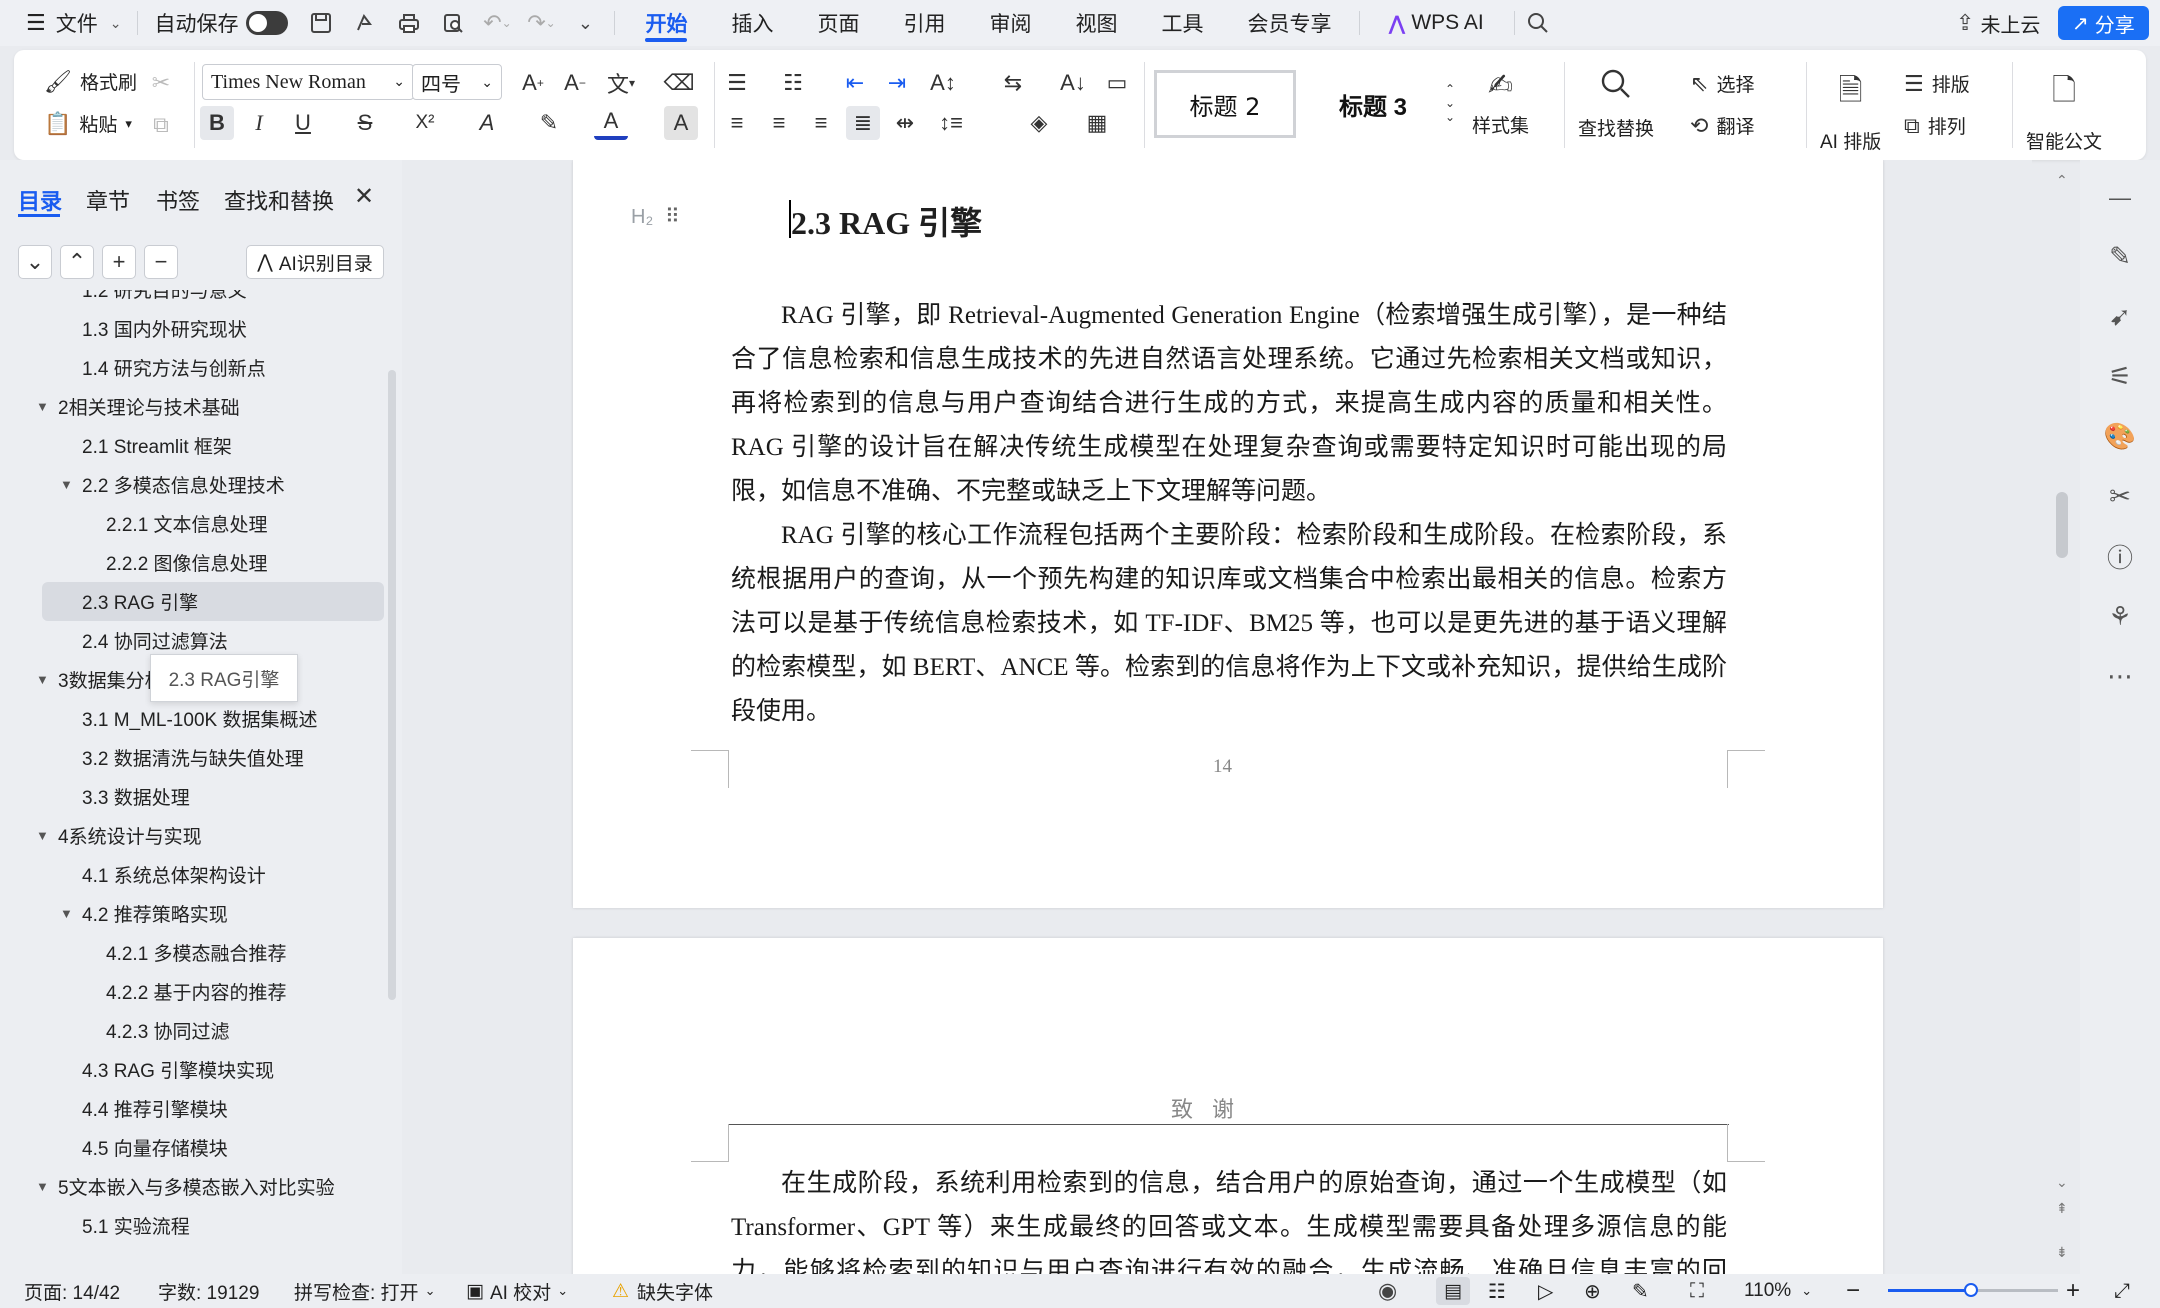  Describe the element at coordinates (1039, 123) in the screenshot. I see `shading-icon: ◈` at that location.